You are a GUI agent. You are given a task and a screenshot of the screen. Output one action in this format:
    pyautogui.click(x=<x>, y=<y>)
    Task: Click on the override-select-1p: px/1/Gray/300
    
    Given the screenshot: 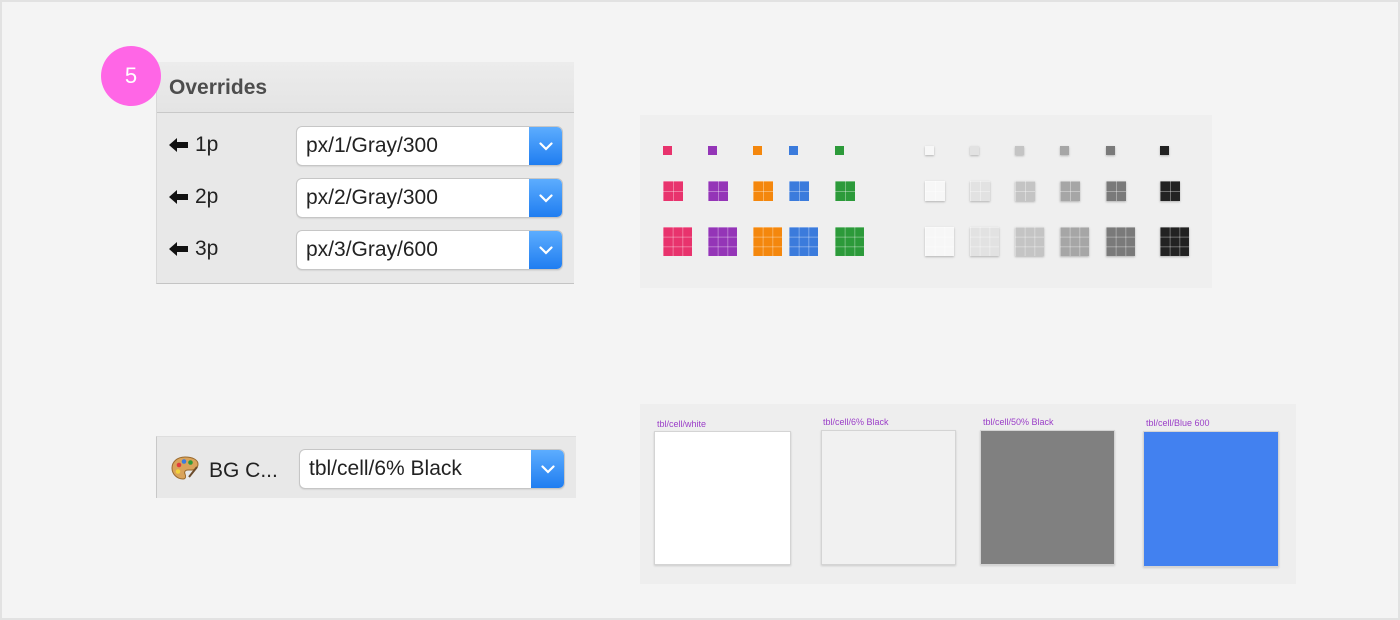 What is the action you would take?
    pyautogui.click(x=429, y=146)
    